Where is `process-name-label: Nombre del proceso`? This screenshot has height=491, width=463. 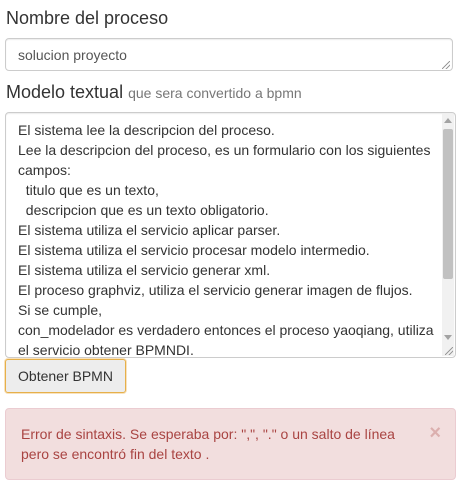 process-name-label: Nombre del proceso is located at coordinates (87, 18).